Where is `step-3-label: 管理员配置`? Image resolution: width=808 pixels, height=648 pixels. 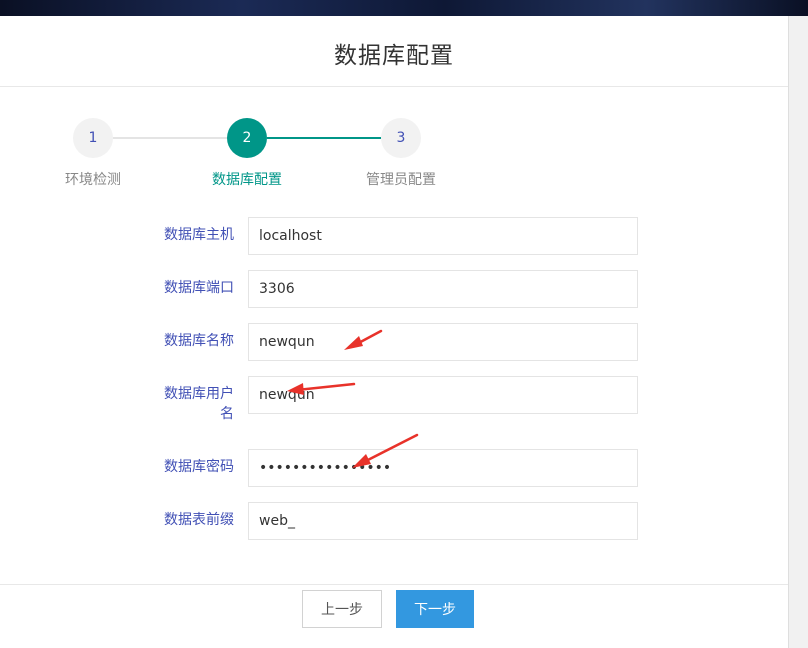 step-3-label: 管理员配置 is located at coordinates (401, 180).